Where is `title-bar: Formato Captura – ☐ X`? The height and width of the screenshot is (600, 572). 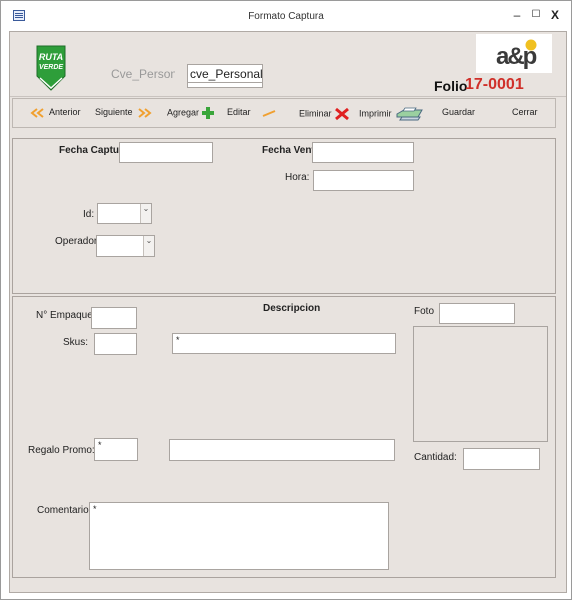
title-bar: Formato Captura – ☐ X is located at coordinates (286, 16).